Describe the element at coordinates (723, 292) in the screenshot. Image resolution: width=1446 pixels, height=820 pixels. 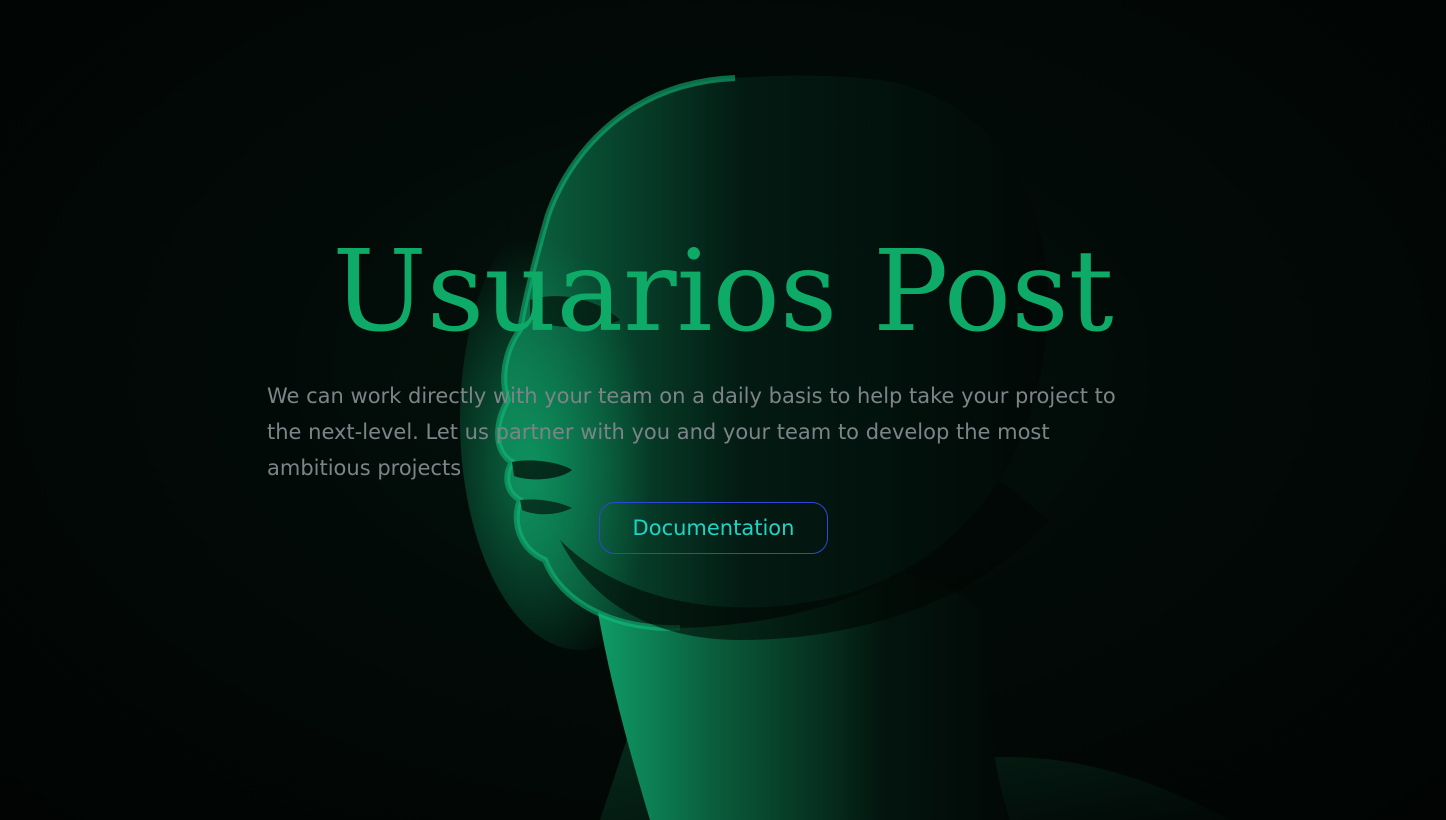
I see `hero-title: Usuarios Post` at that location.